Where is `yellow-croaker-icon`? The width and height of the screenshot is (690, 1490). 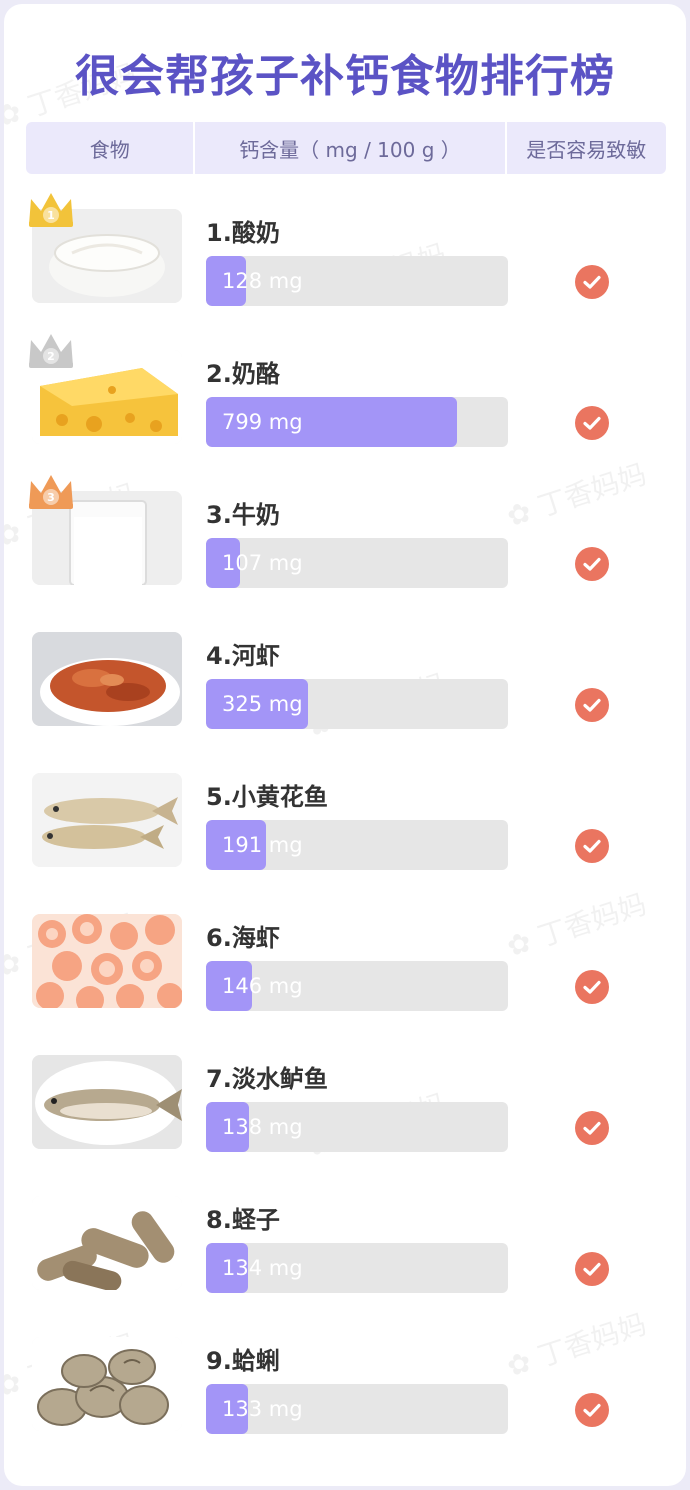 yellow-croaker-icon is located at coordinates (107, 820).